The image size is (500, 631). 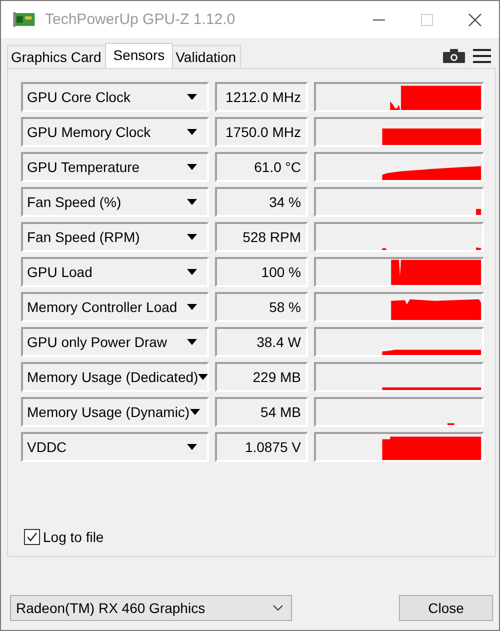 What do you see at coordinates (261, 447) in the screenshot?
I see `sensor-value: 1.0875 V` at bounding box center [261, 447].